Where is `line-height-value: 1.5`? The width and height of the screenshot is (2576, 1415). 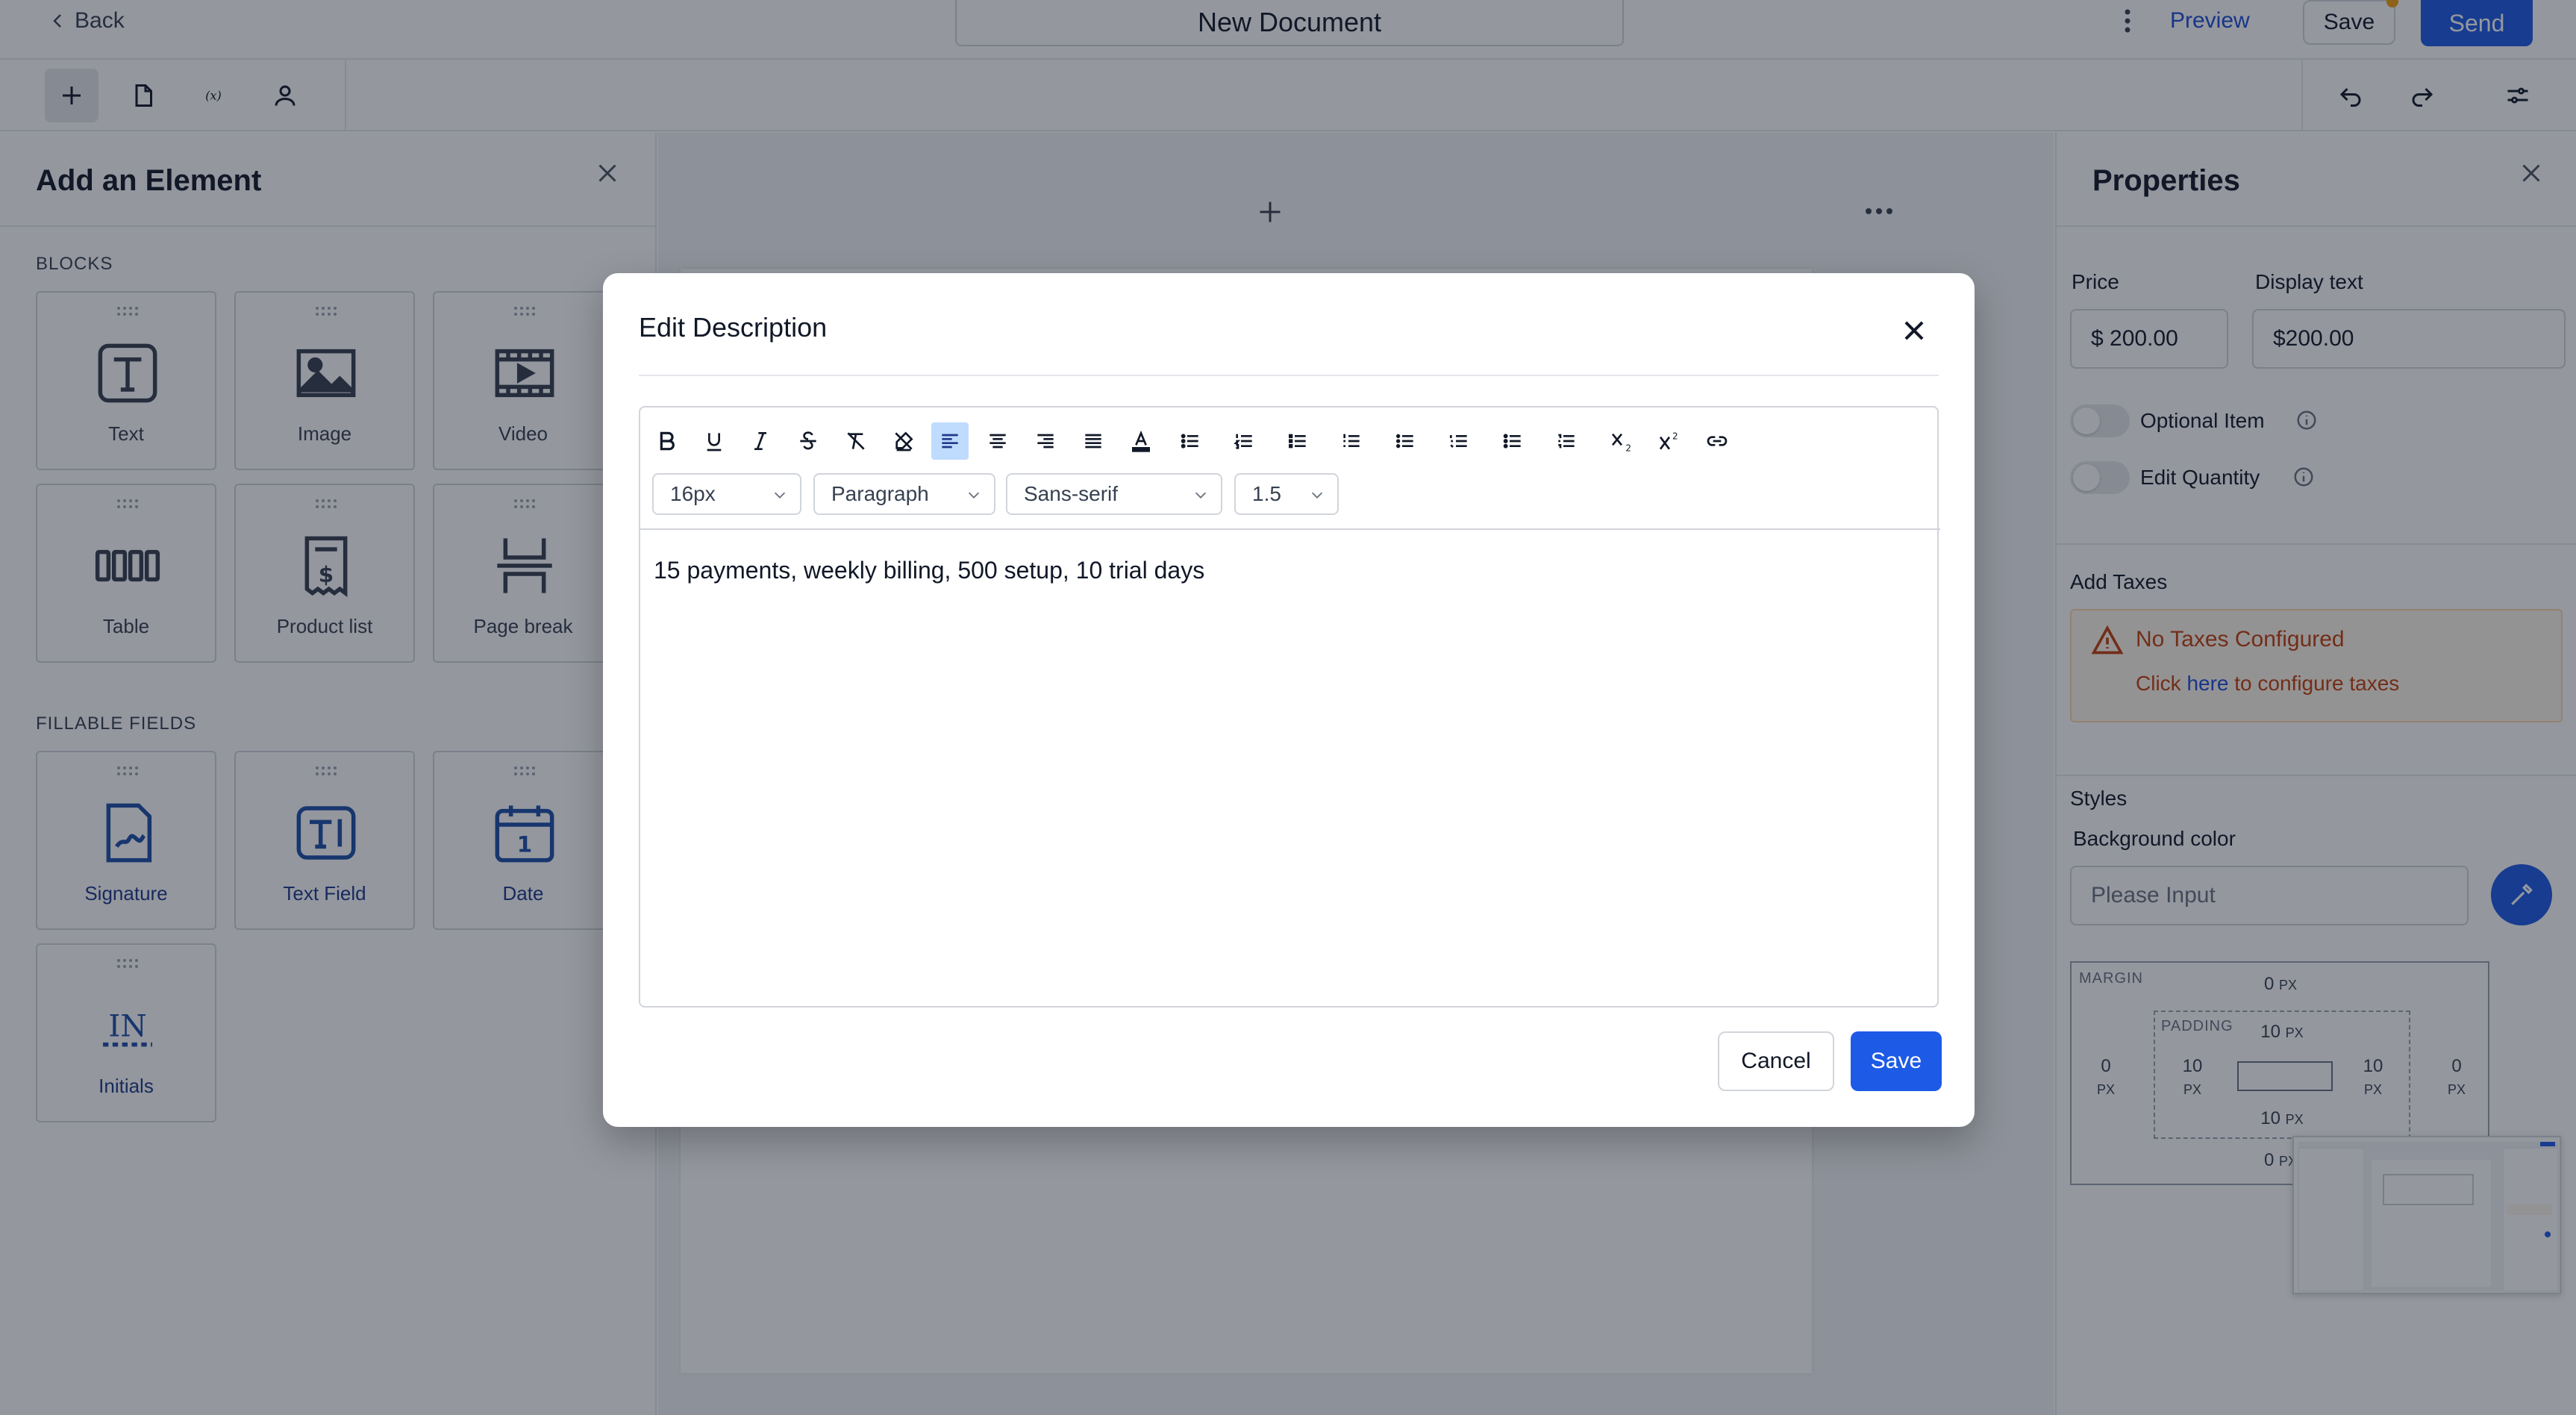
line-height-value: 1.5 is located at coordinates (1266, 493).